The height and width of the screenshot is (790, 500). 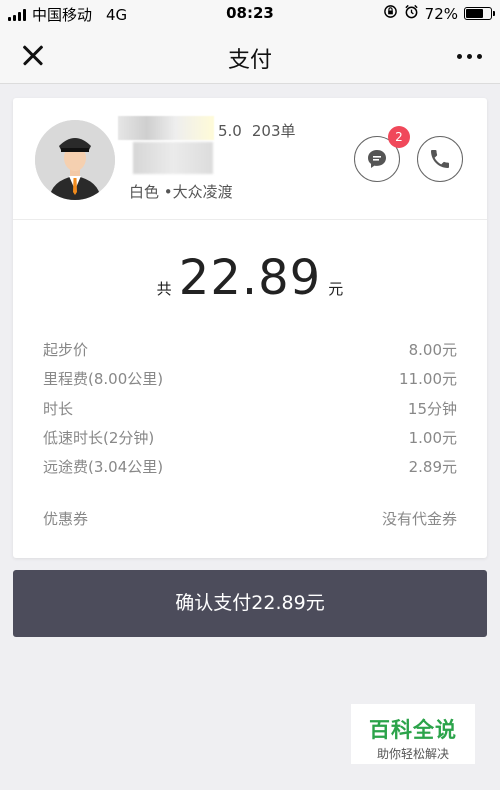 What do you see at coordinates (273, 131) in the screenshot?
I see `trip-count: 203单` at bounding box center [273, 131].